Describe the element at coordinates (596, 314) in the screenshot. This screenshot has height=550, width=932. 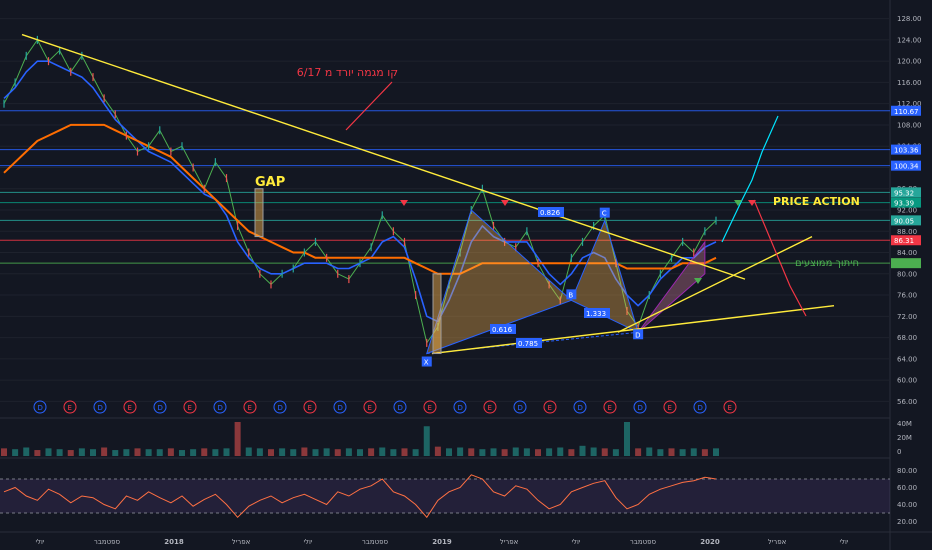
I see `ratio-label: 1.333` at that location.